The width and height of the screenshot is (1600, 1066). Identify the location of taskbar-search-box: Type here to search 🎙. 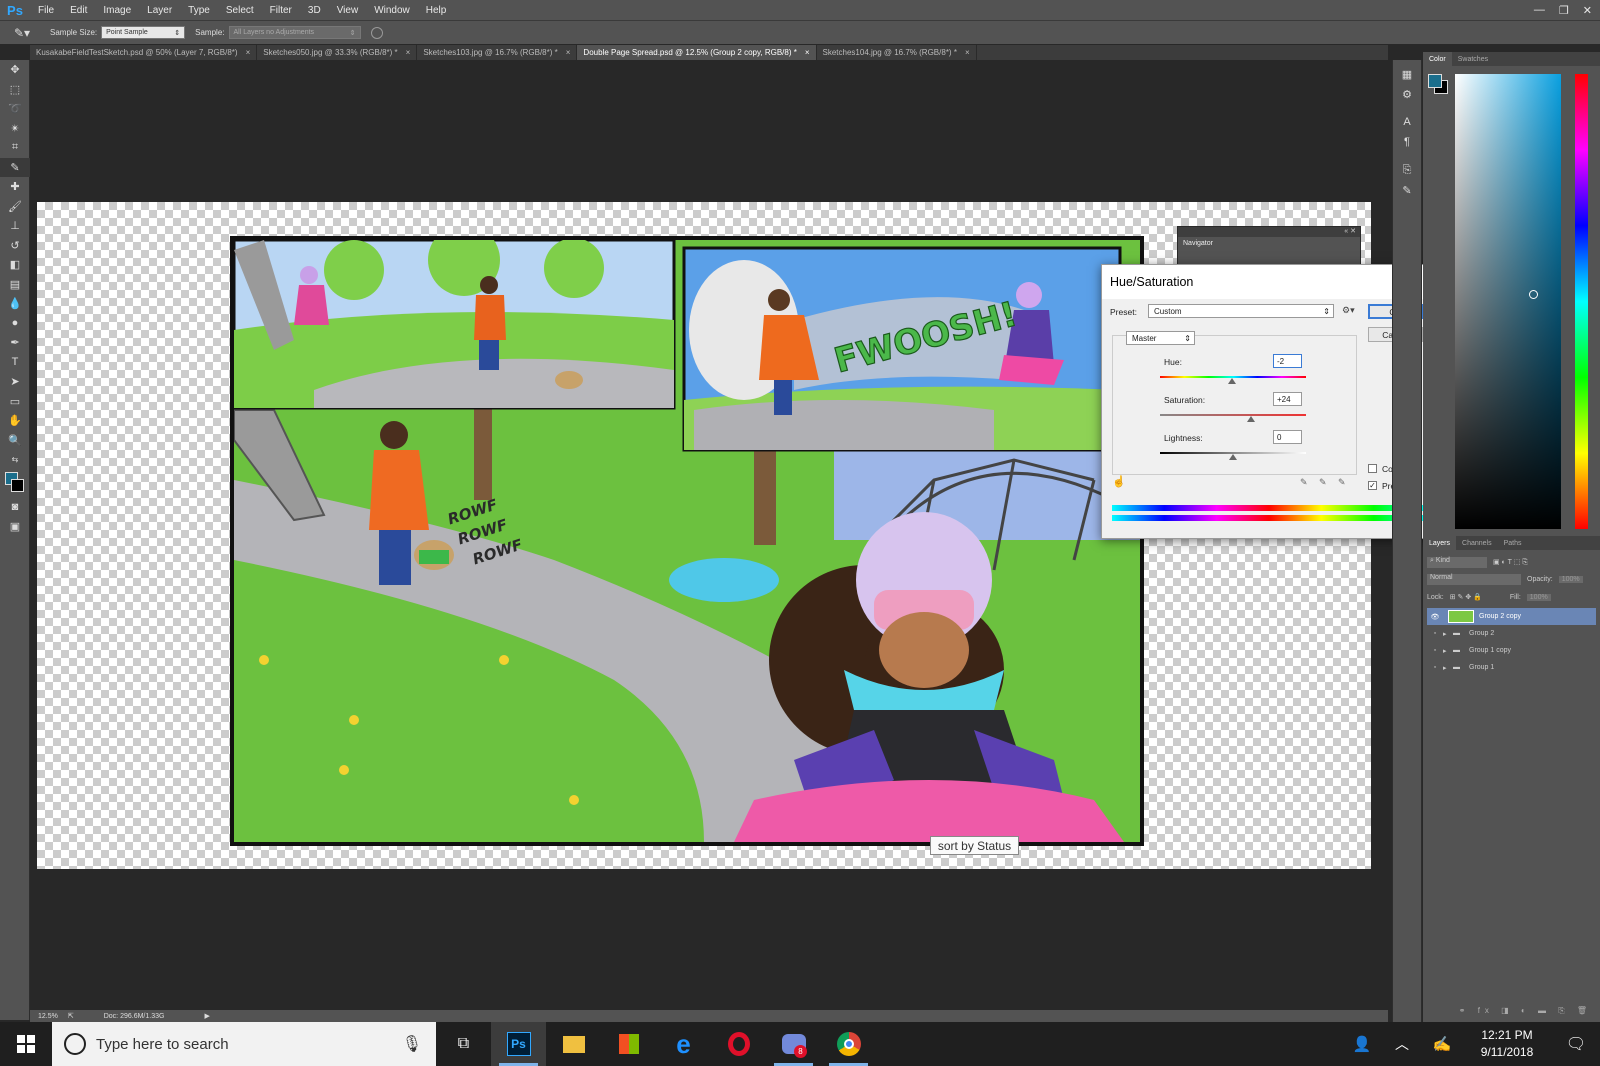
(244, 1044).